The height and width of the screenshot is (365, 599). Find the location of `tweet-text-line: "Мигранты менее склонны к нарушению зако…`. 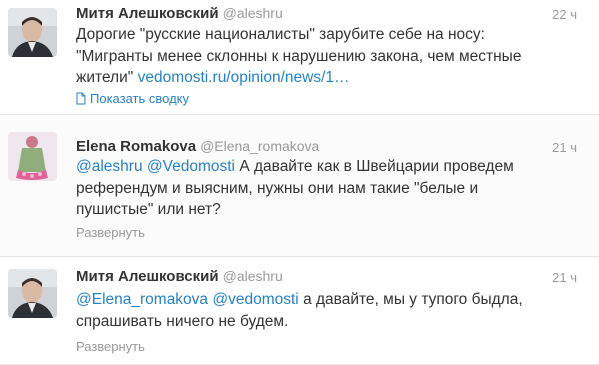

tweet-text-line: "Мигранты менее склонны к нарушению зако… is located at coordinates (299, 56).